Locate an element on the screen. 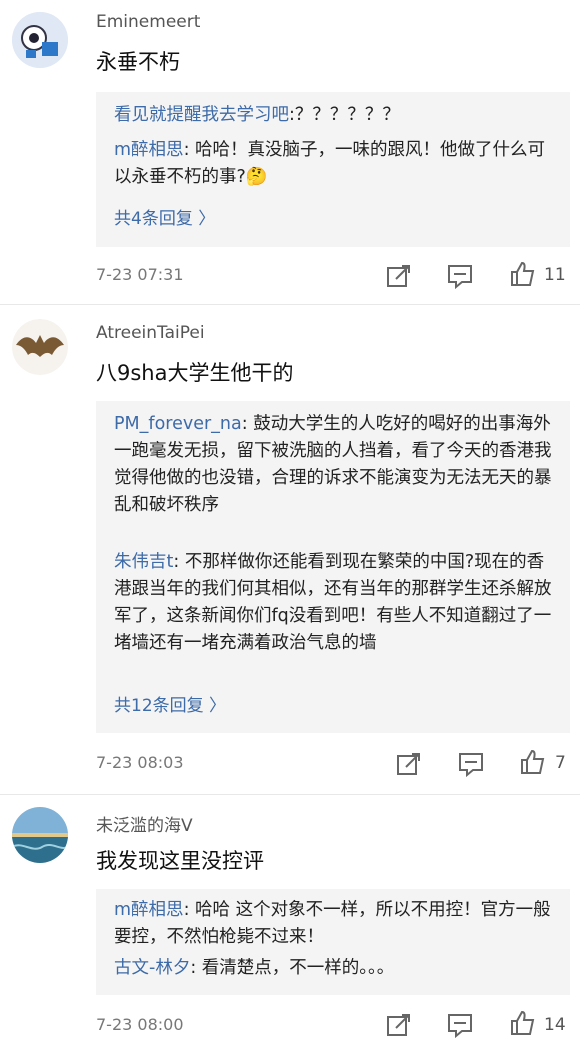 The width and height of the screenshot is (580, 1050). timestamp: 7-23 07:31 is located at coordinates (140, 274).